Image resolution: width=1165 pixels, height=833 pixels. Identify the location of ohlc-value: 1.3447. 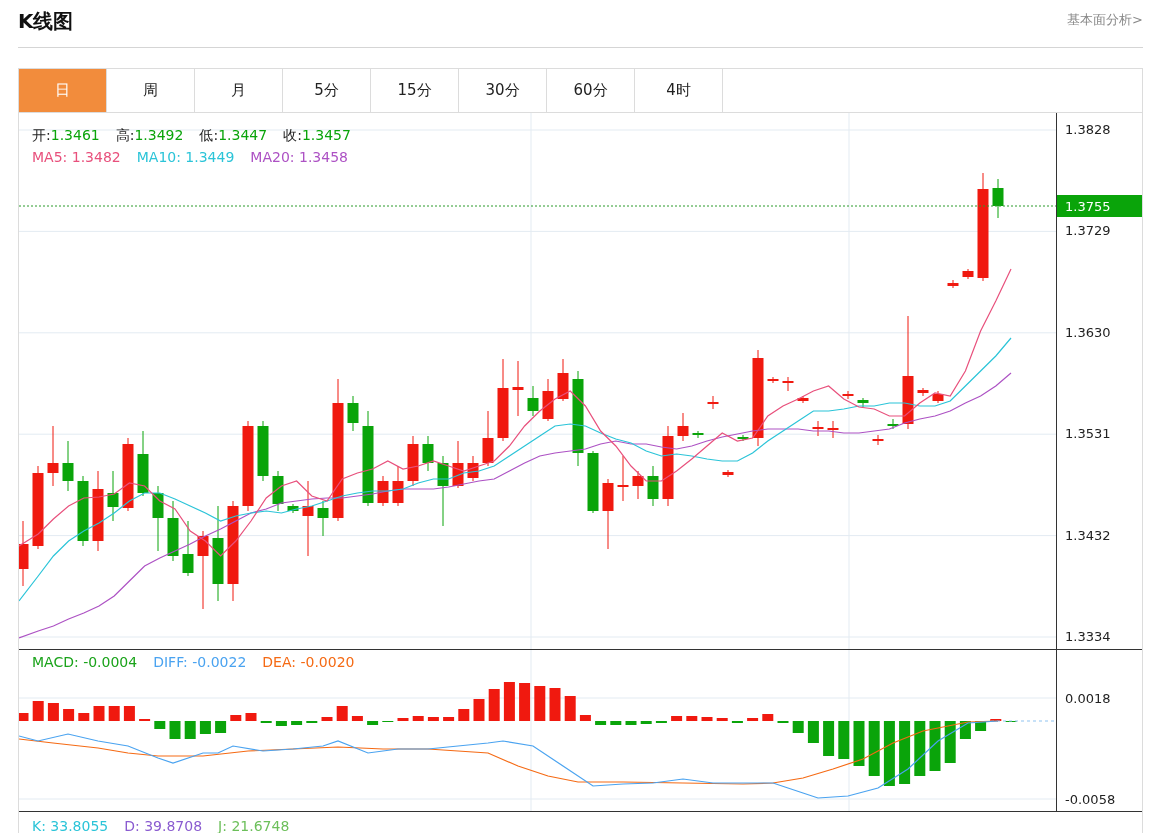
(243, 135).